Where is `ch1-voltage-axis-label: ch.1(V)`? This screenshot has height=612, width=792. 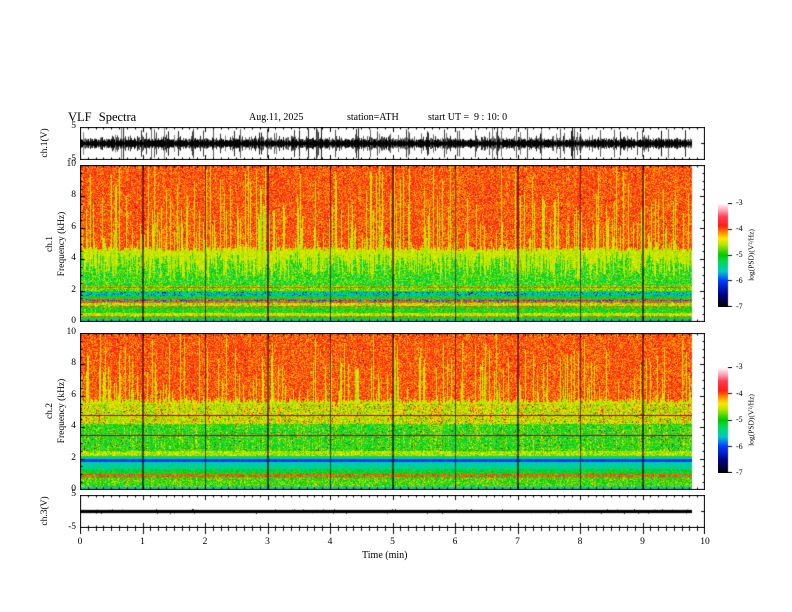 ch1-voltage-axis-label: ch.1(V) is located at coordinates (45, 143).